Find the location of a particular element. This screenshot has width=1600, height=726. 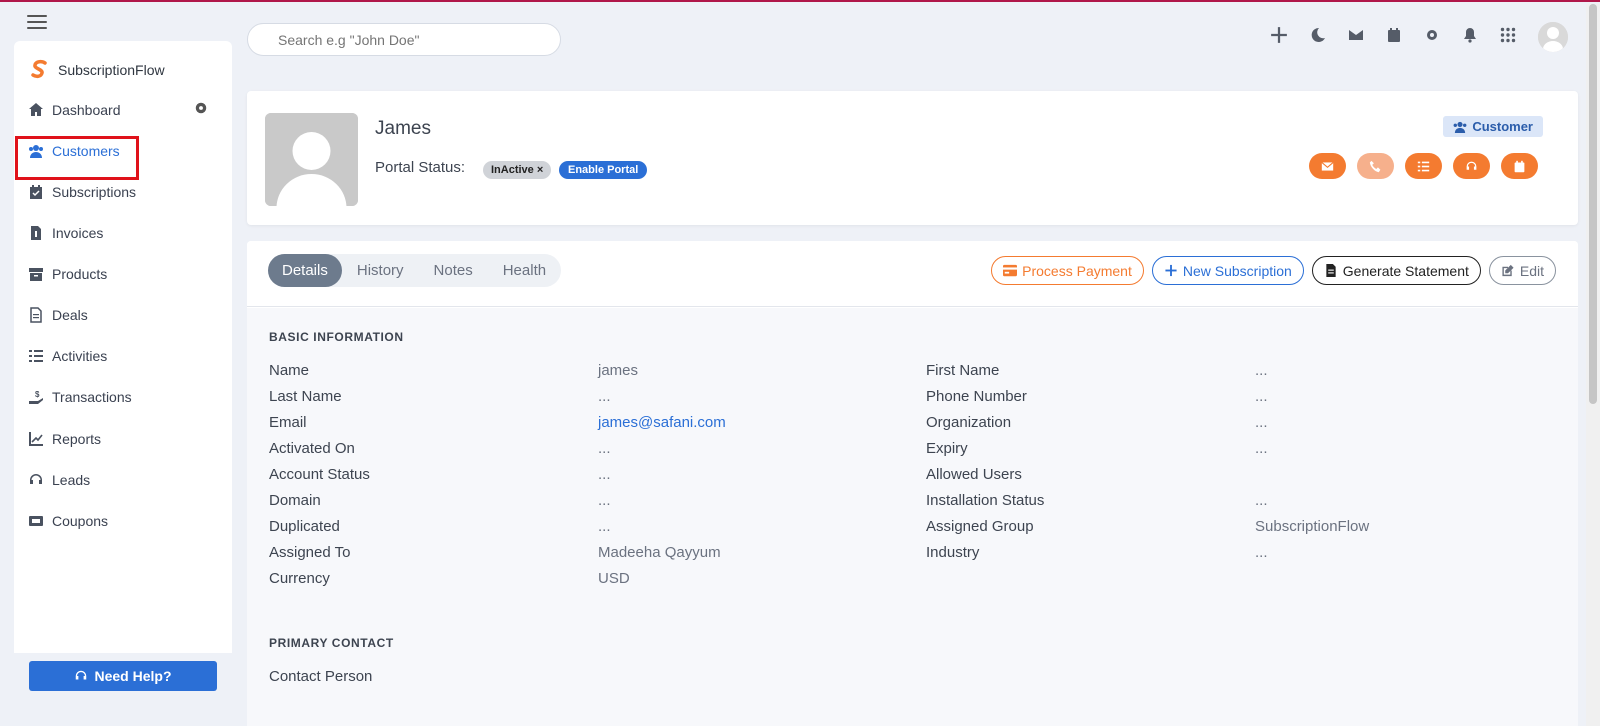

enable-portal-button: Enable Portal is located at coordinates (603, 170).